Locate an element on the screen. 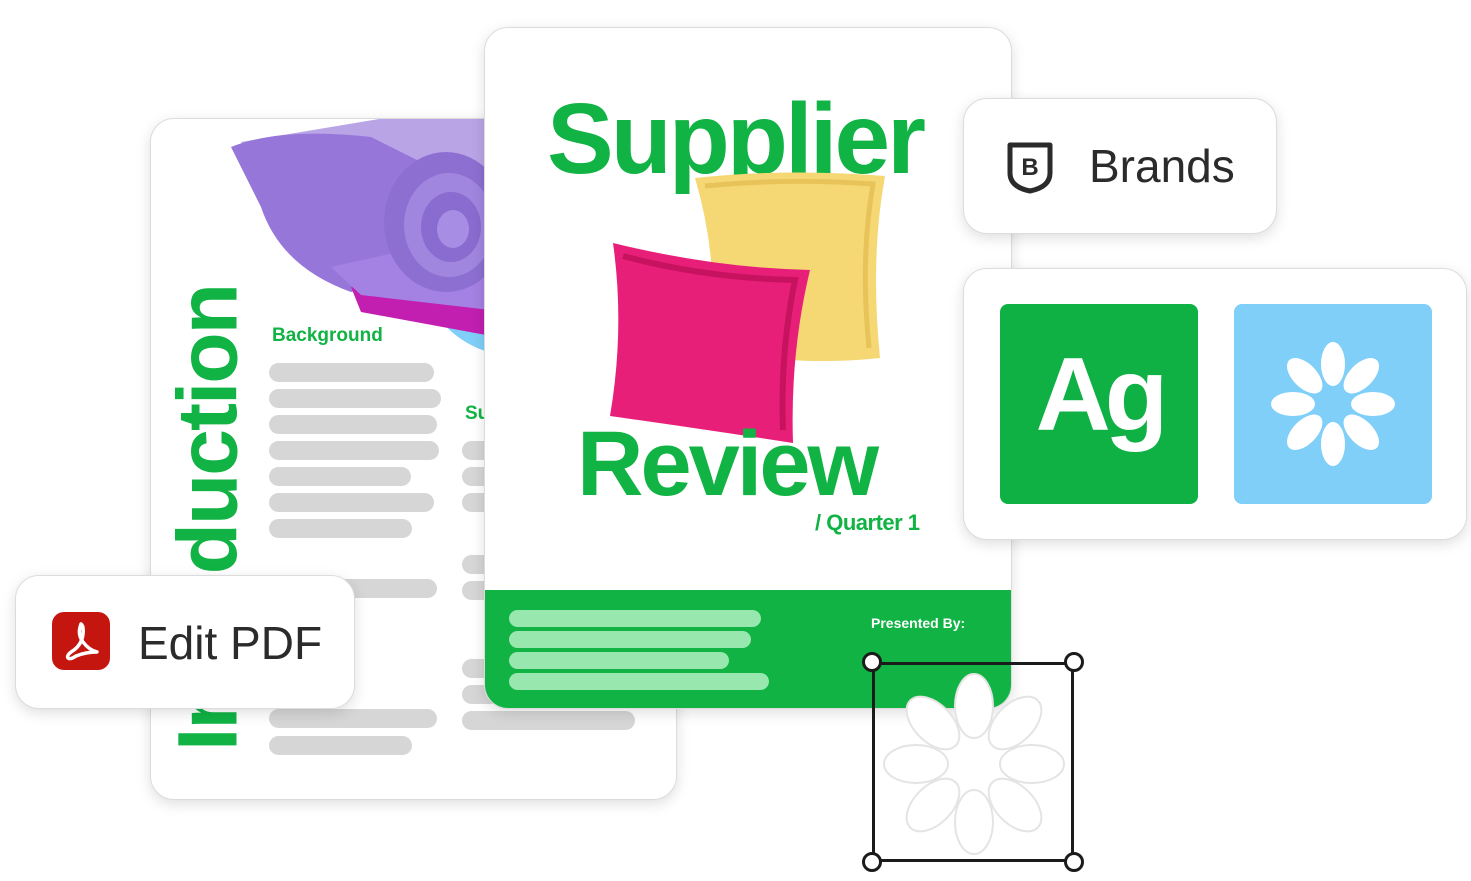  flower-logo-icon is located at coordinates (1333, 404).